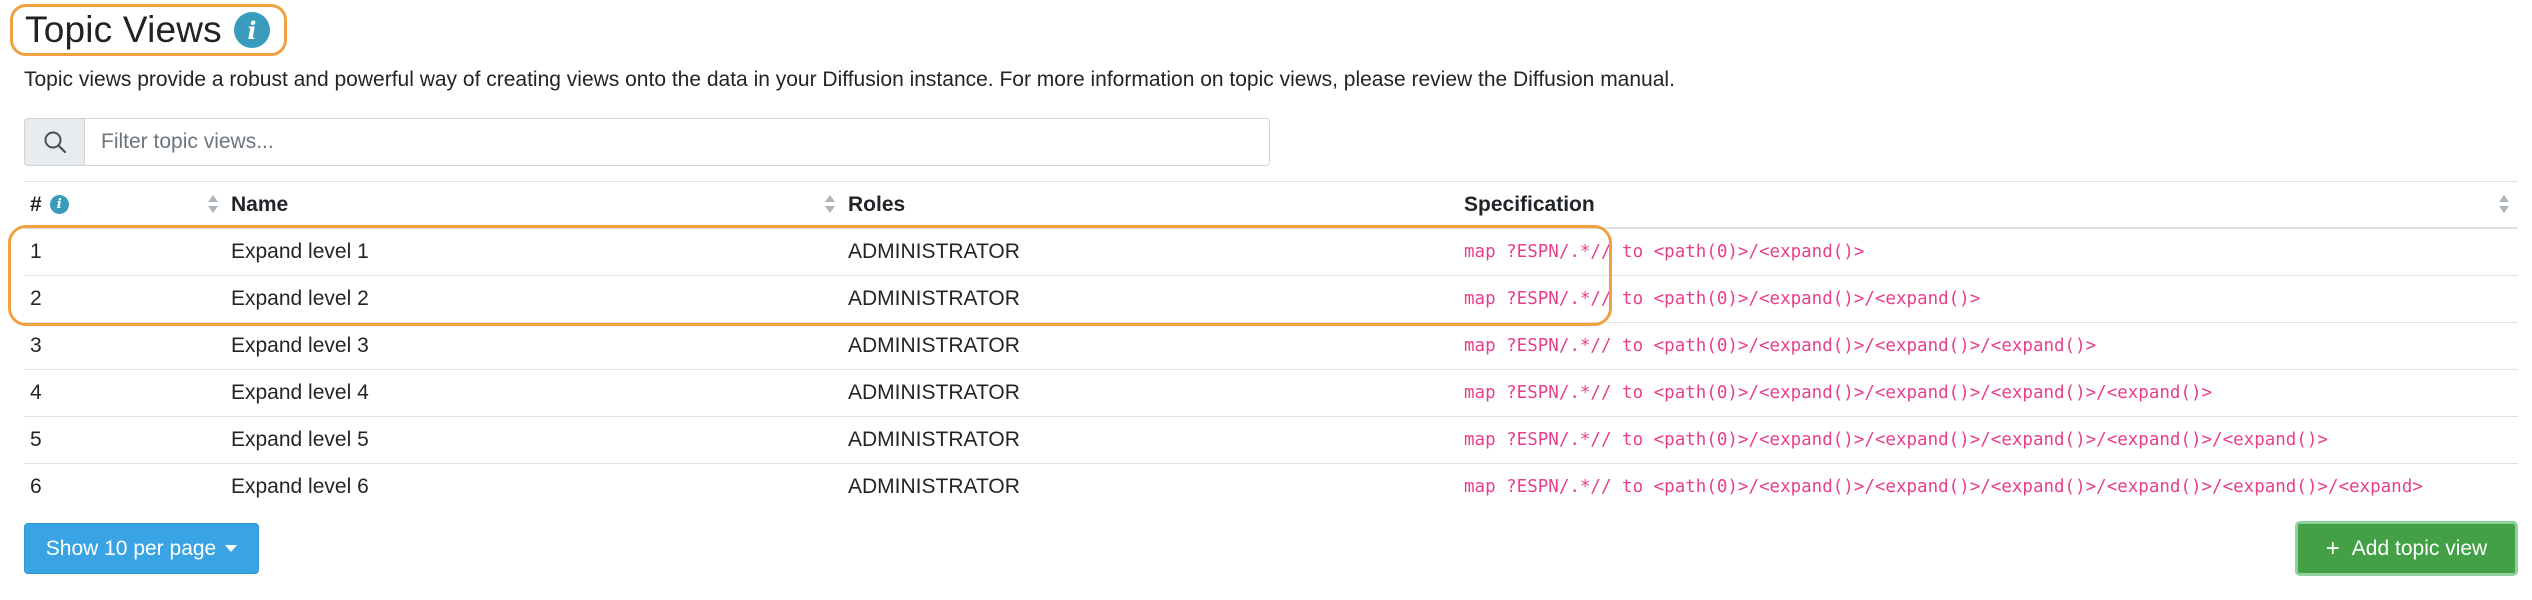  I want to click on row-name: Expand level 3, so click(300, 345).